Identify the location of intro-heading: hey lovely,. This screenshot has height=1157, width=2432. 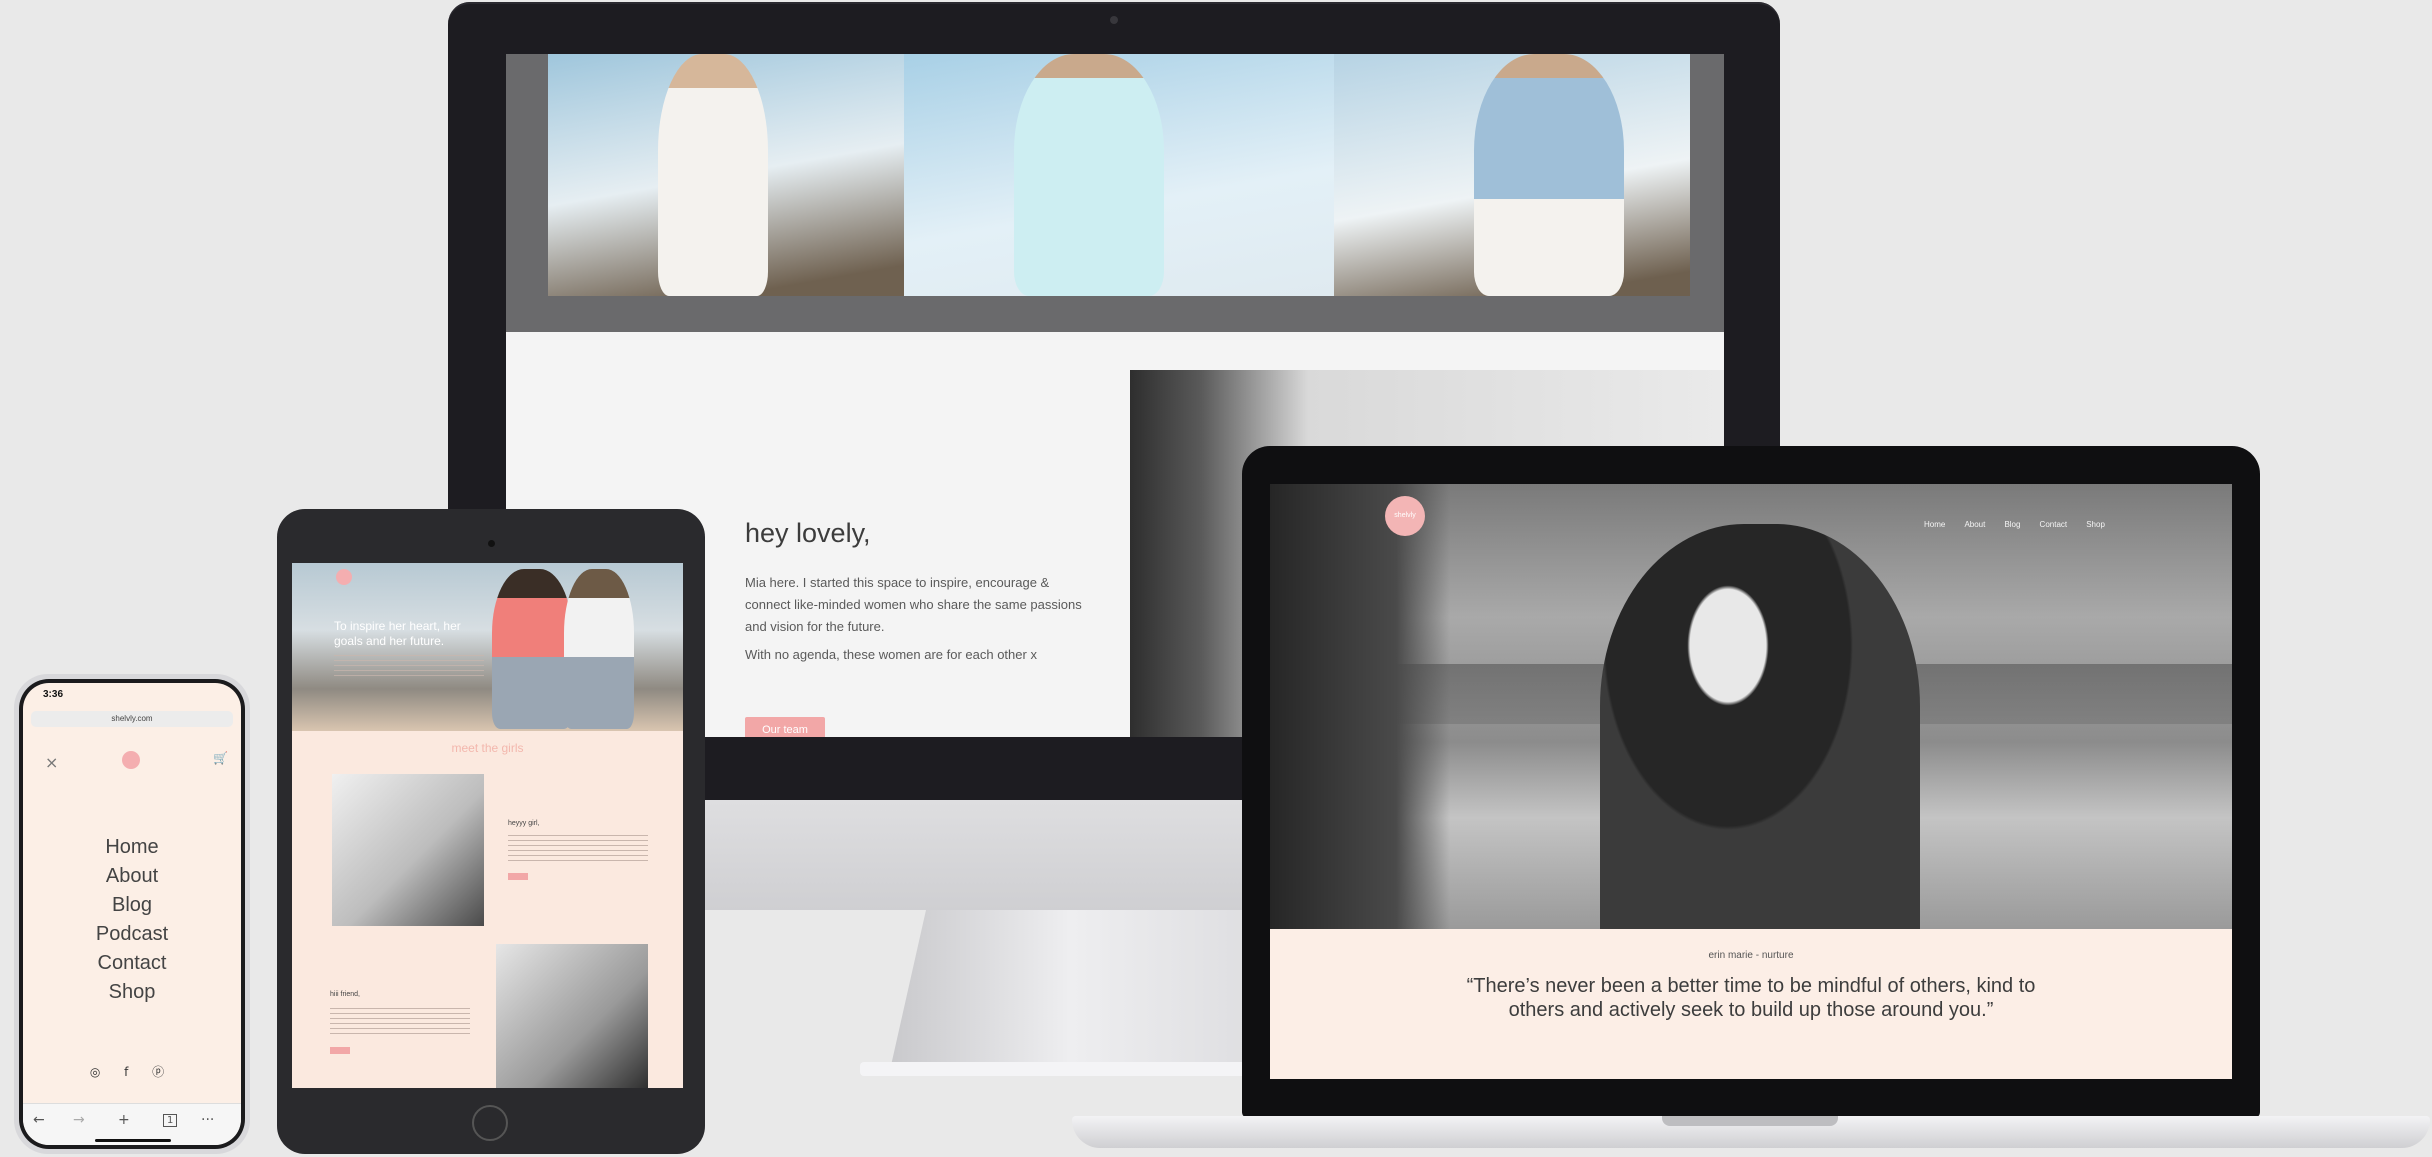
(808, 533).